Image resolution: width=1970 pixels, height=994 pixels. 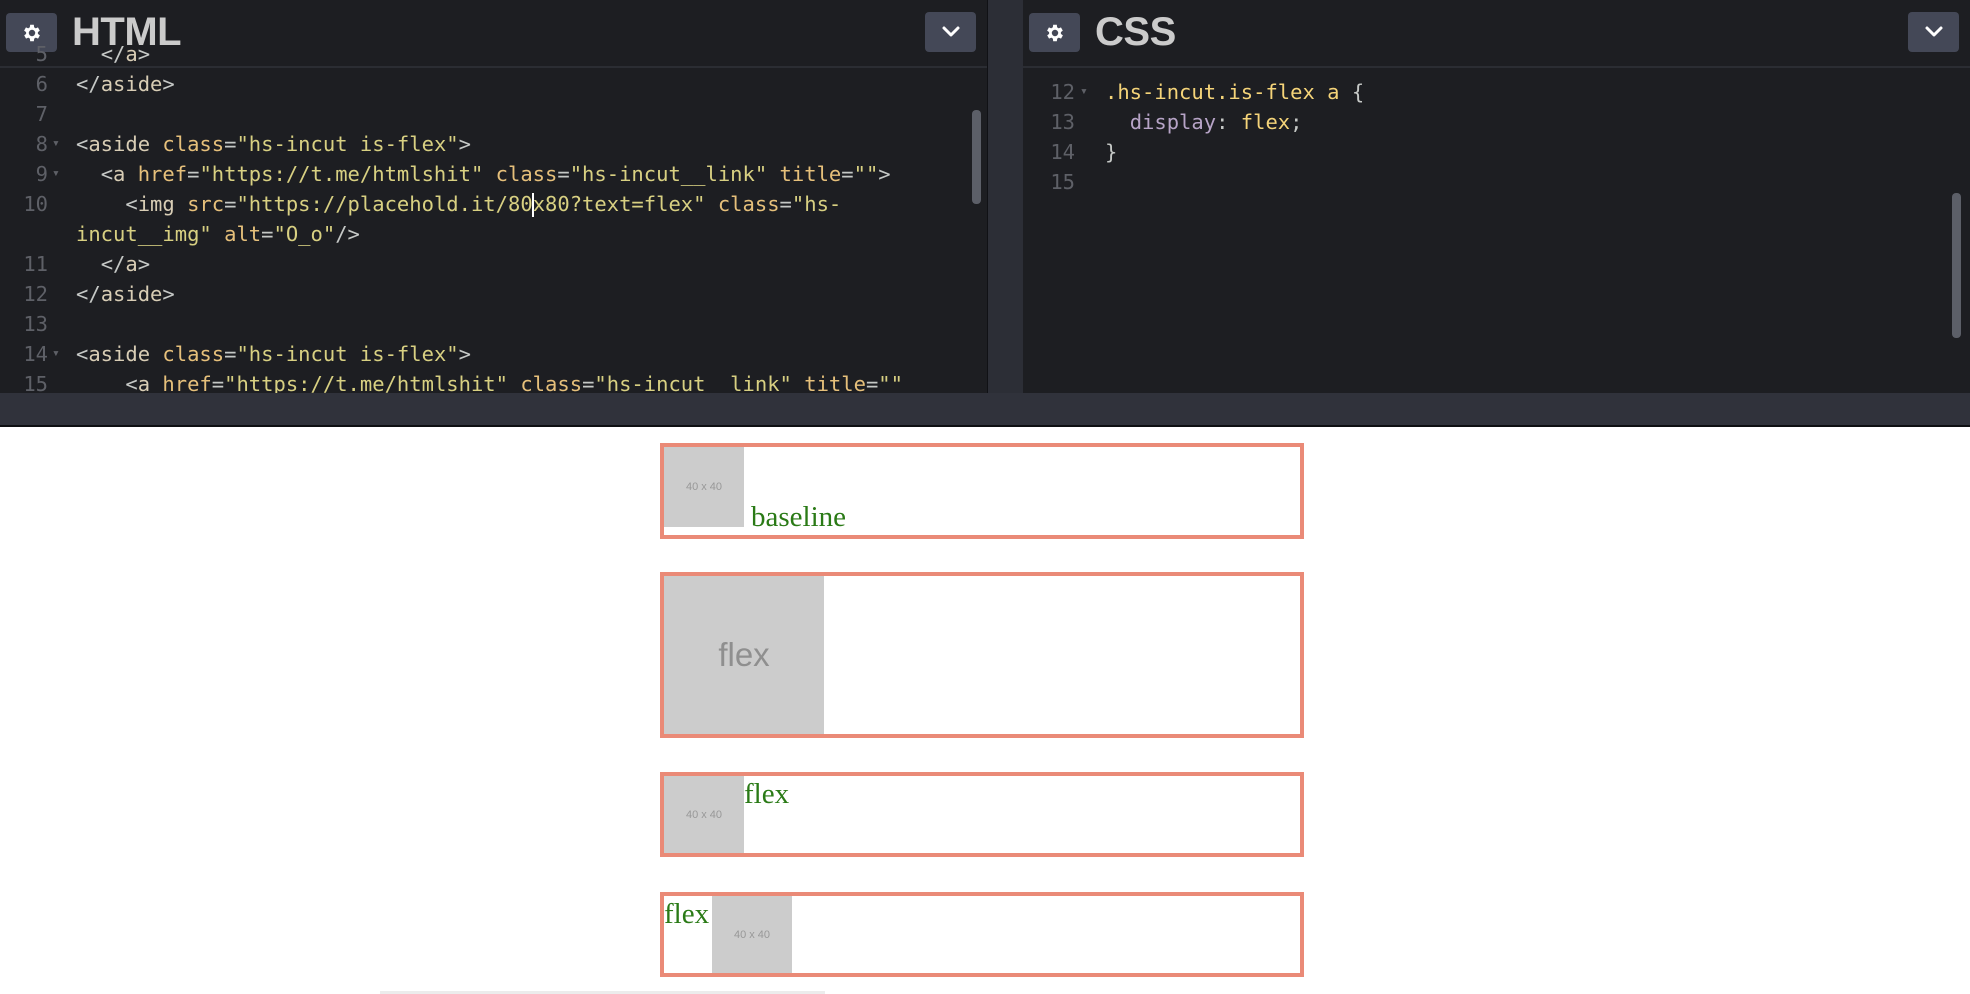 I want to click on code-token: ;, so click(x=1296, y=122).